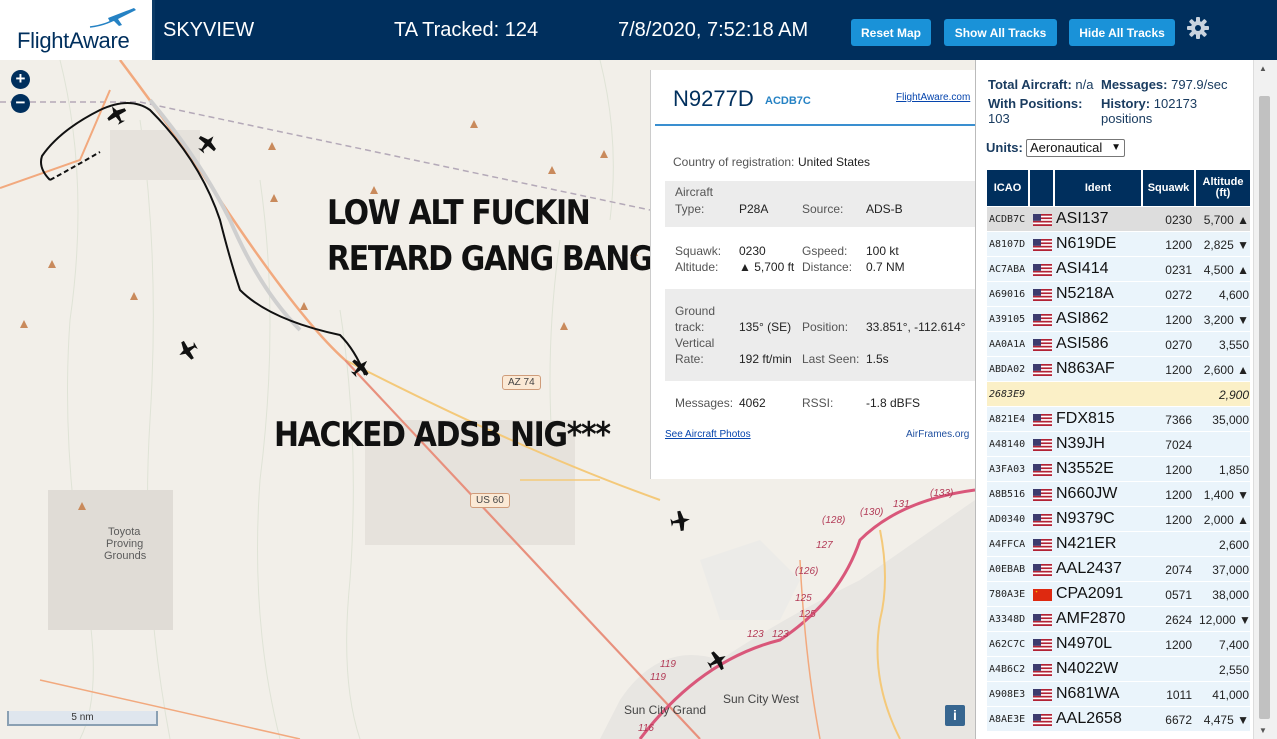 The image size is (1277, 739). I want to click on row-altitude: 2,000 ▲, so click(1226, 520).